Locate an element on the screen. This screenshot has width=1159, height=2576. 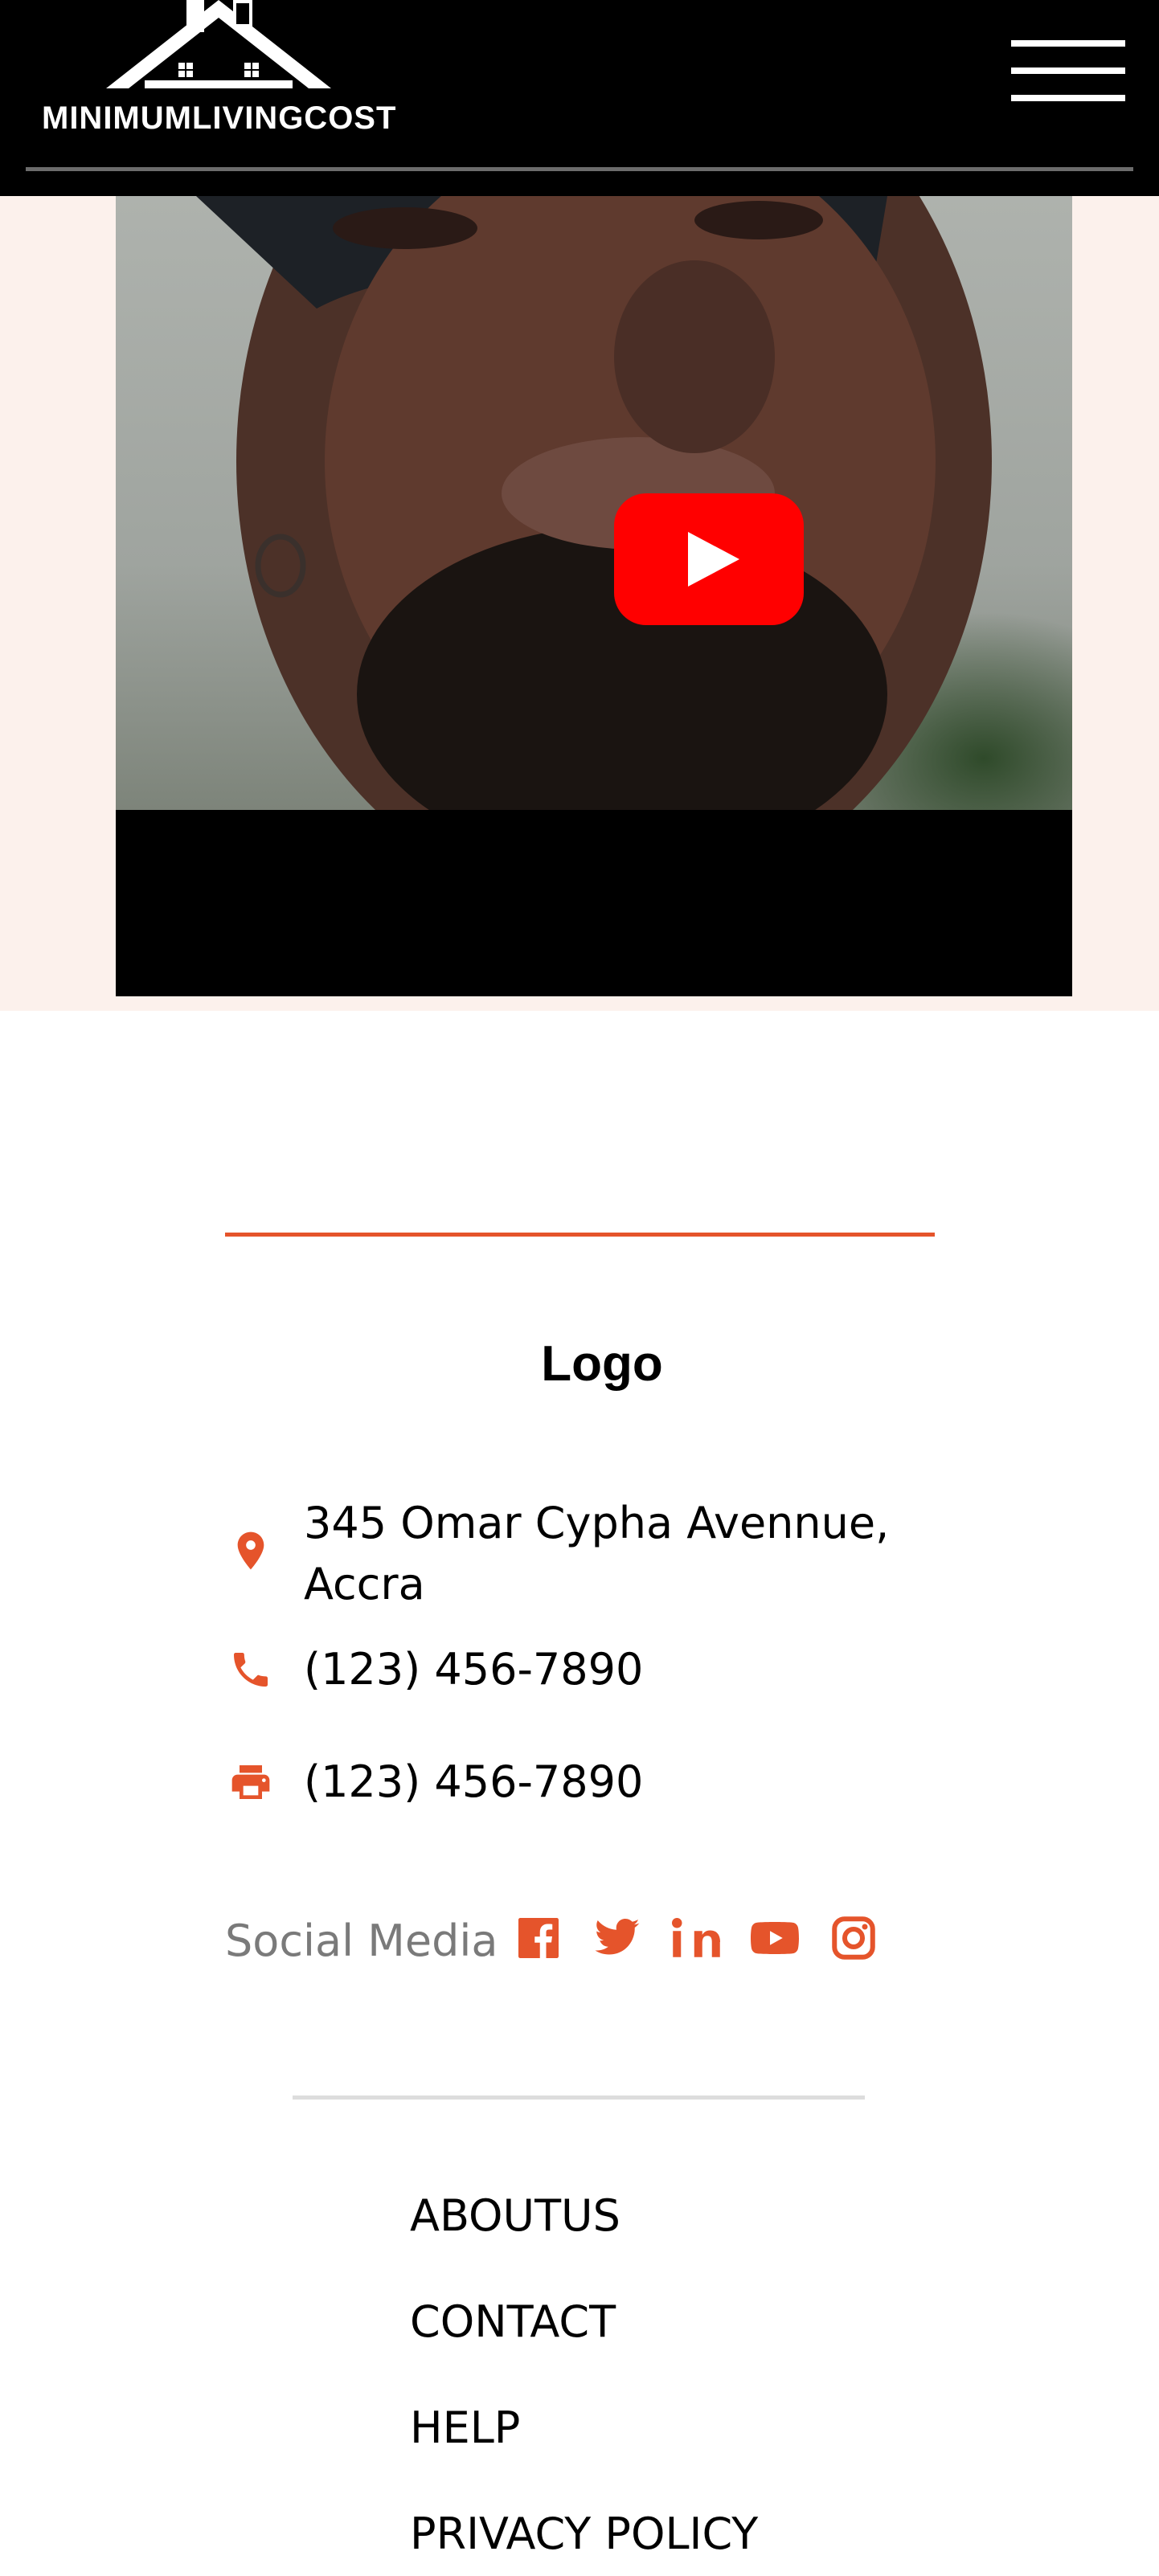
site-logo: MINIMUMLIVINGCOST is located at coordinates (251, 73).